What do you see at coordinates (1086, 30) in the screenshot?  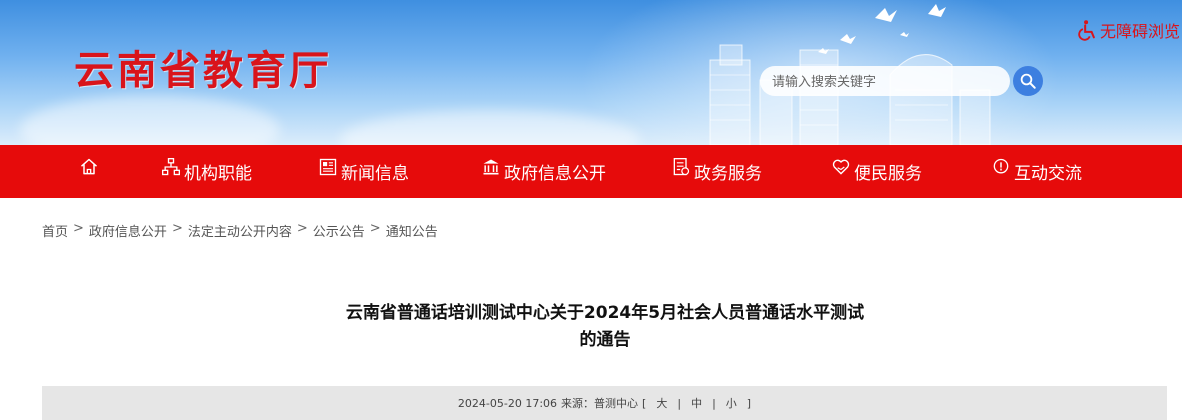 I see `wheelchair-icon` at bounding box center [1086, 30].